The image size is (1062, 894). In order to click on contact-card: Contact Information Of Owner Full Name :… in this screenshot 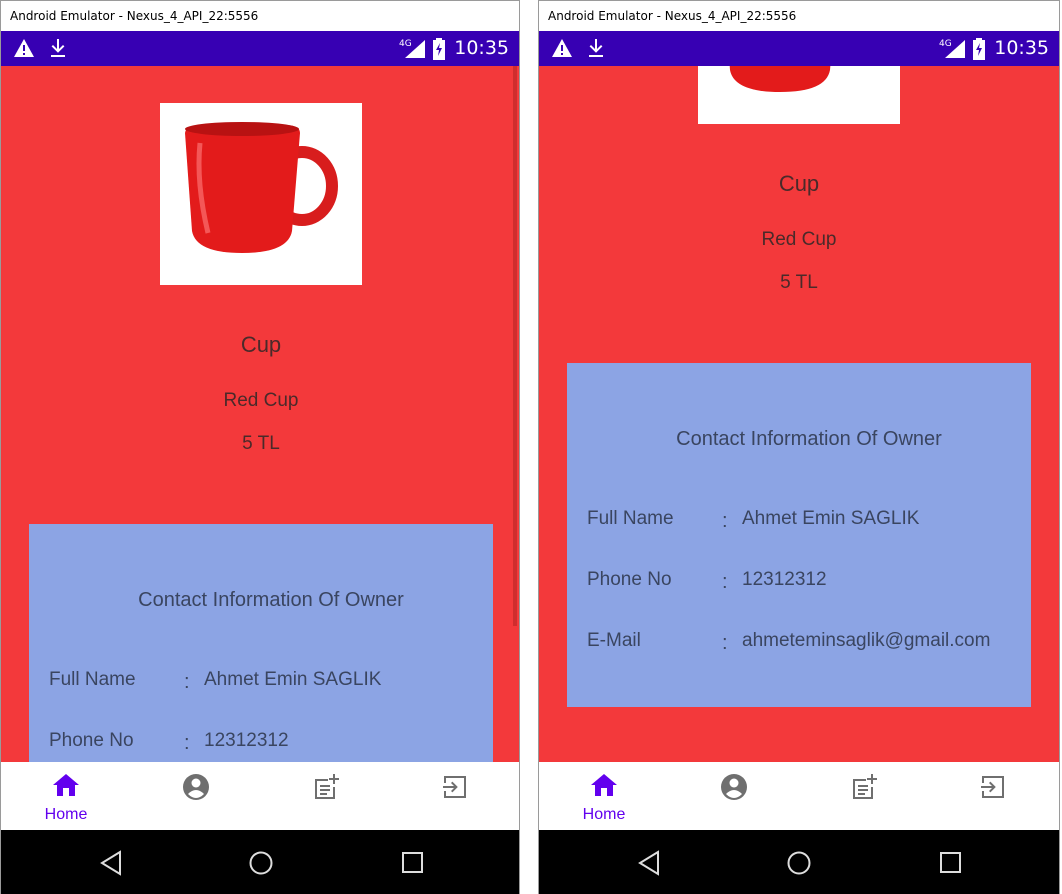, I will do `click(261, 643)`.